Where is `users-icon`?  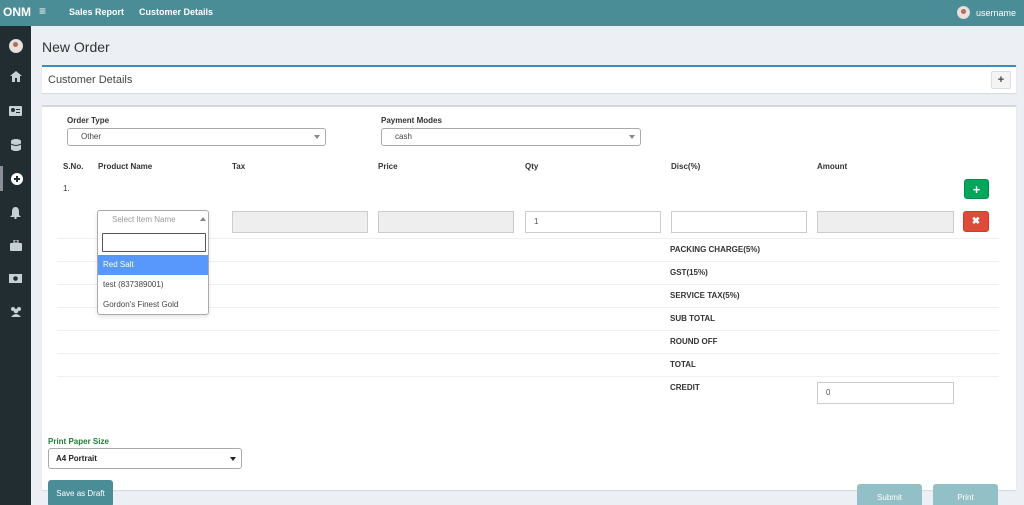 users-icon is located at coordinates (15, 311).